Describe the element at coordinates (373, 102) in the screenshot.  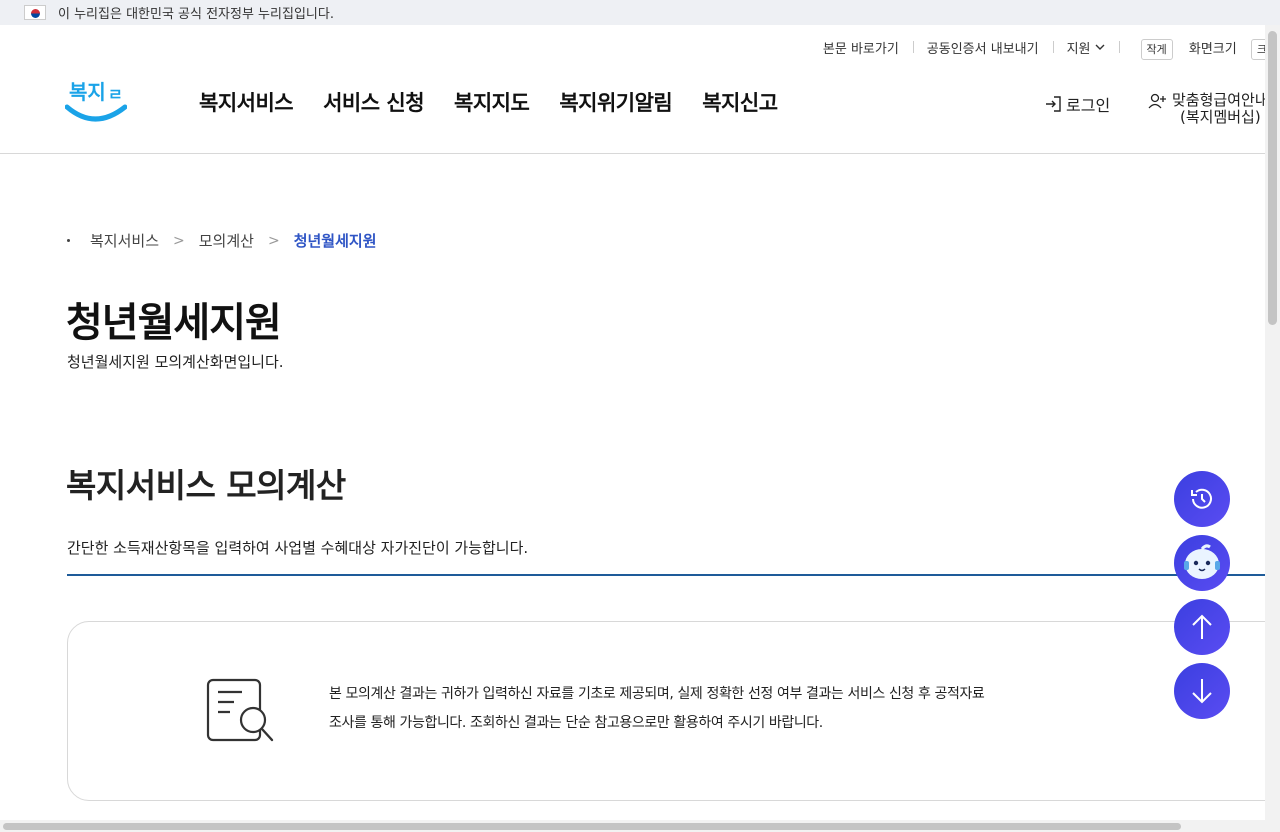
I see `nav-item-service-apply: 서비스 신청` at that location.